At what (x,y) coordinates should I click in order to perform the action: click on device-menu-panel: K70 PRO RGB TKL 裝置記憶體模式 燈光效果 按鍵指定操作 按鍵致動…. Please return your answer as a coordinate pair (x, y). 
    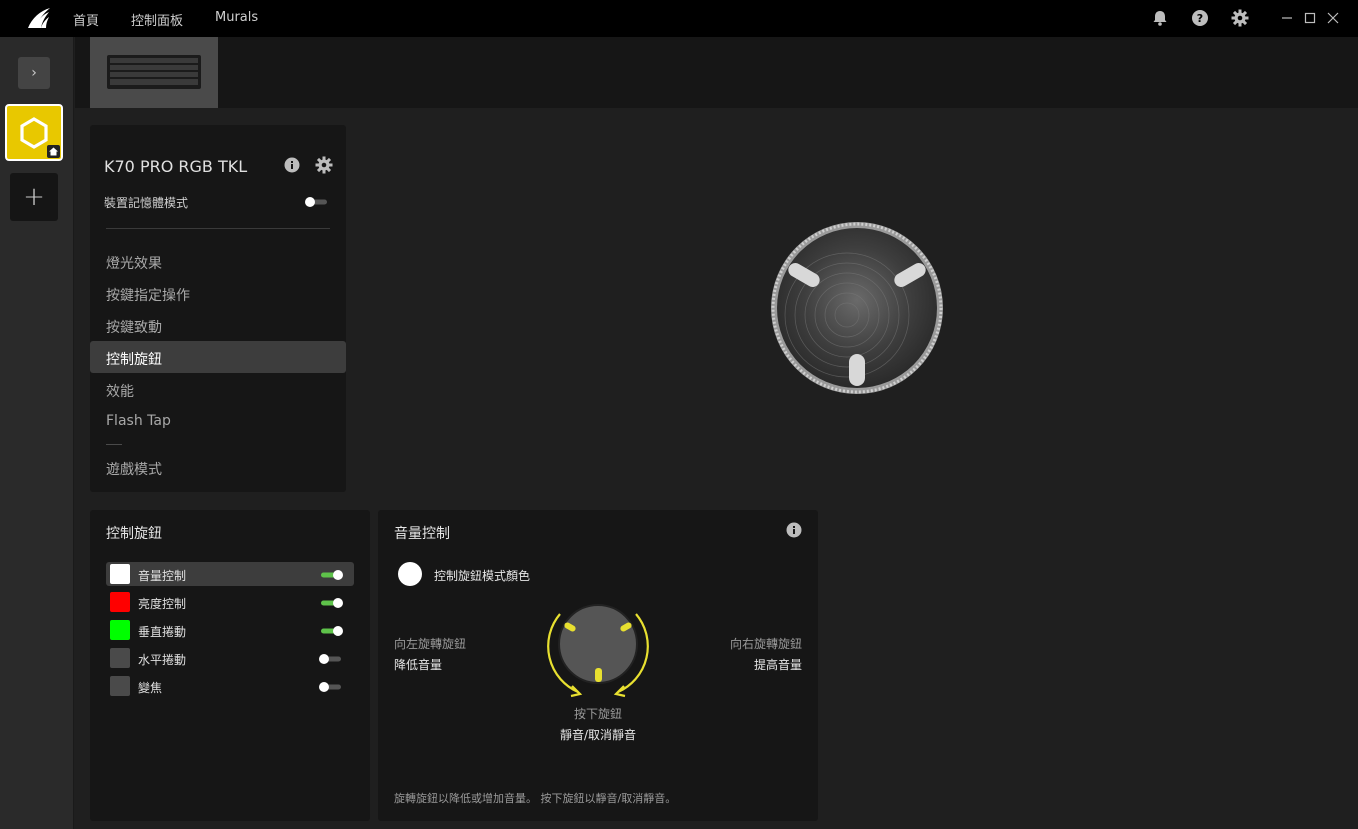
    Looking at the image, I should click on (218, 308).